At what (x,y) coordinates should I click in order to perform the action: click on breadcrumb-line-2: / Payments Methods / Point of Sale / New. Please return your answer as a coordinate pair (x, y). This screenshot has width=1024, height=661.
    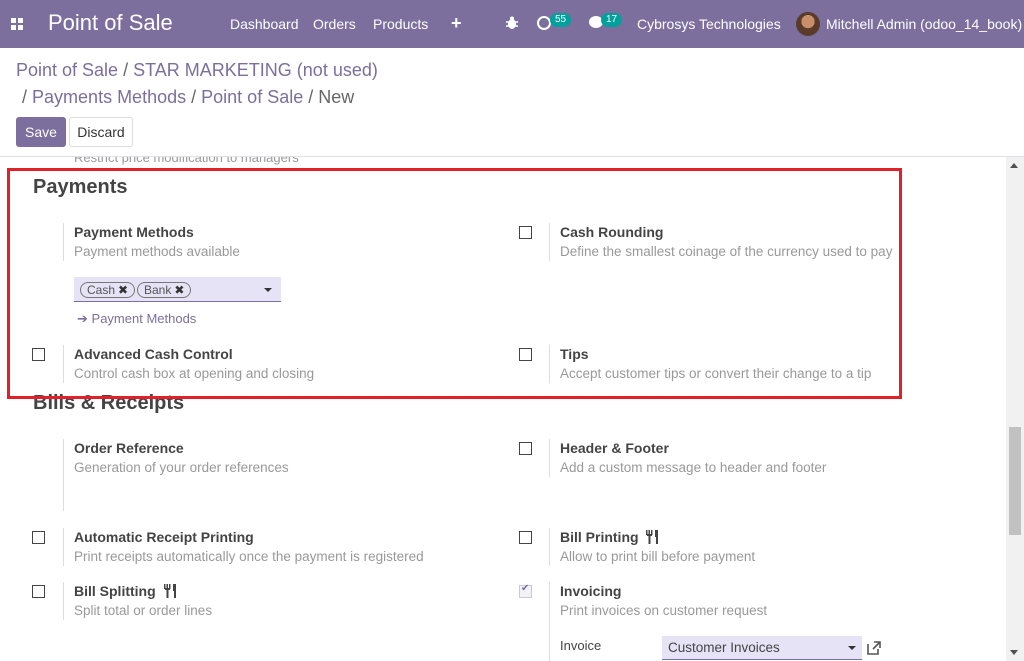
    Looking at the image, I should click on (188, 97).